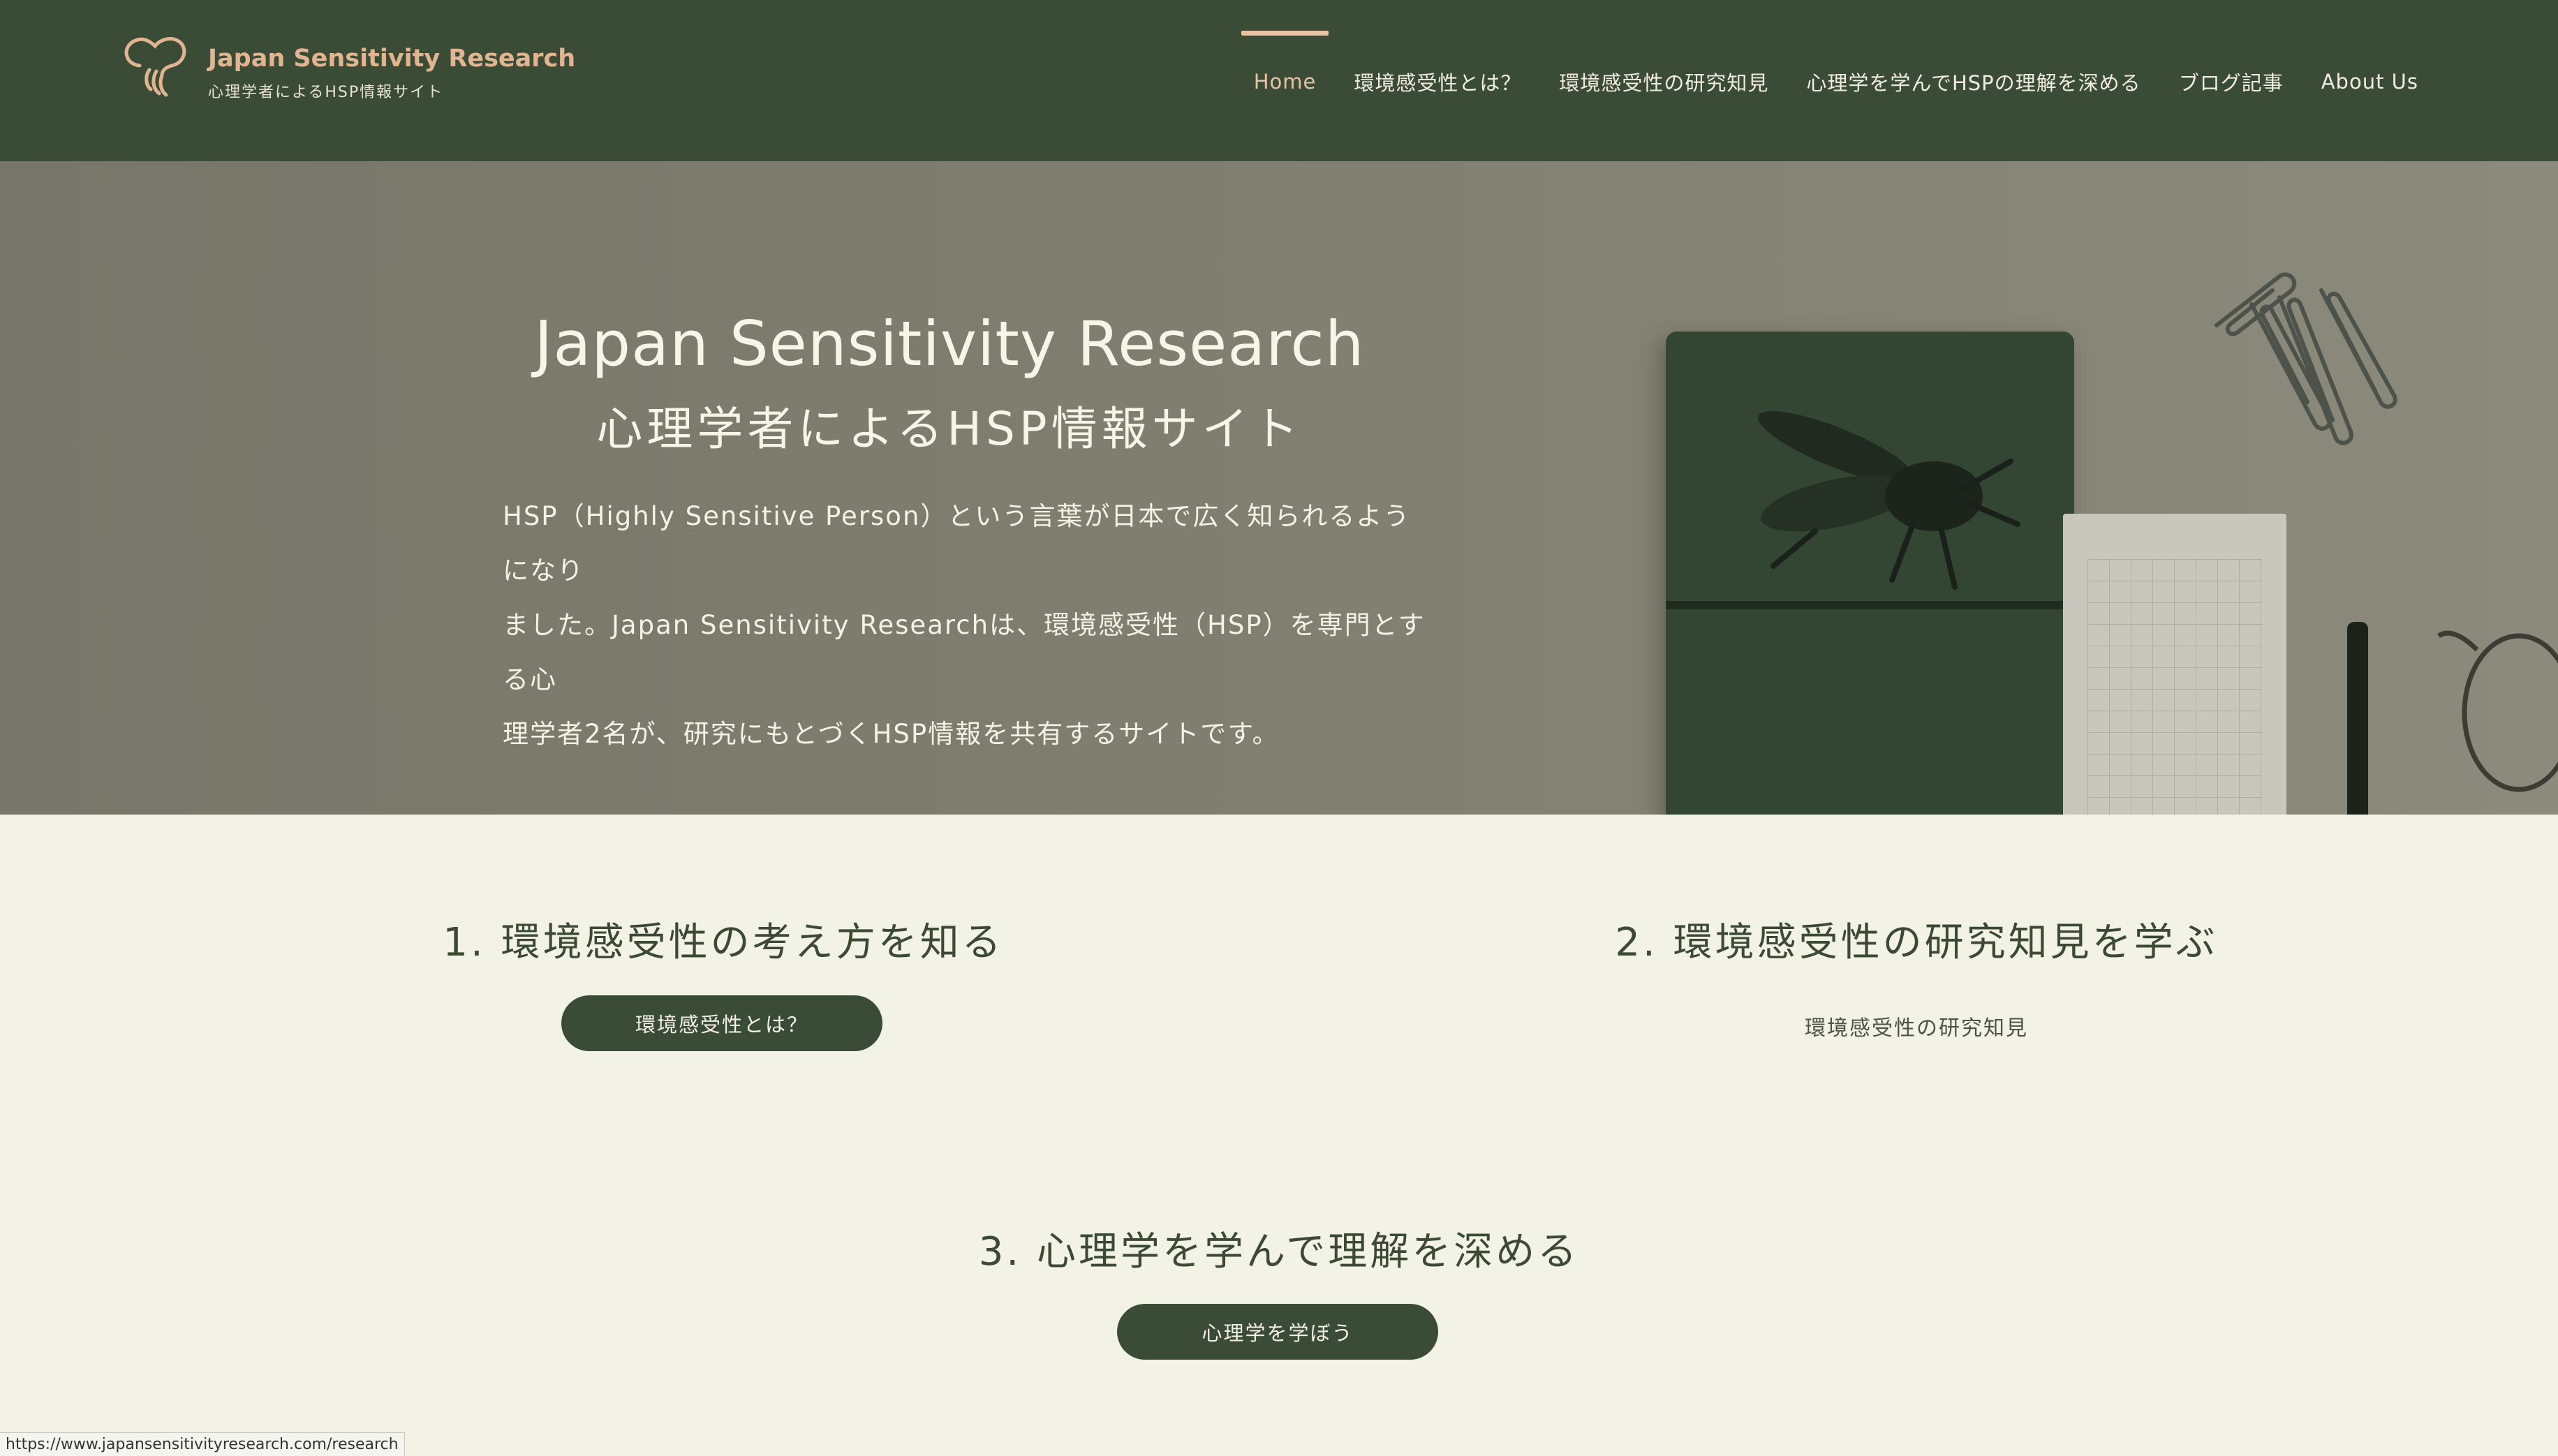 This screenshot has width=2558, height=1456. I want to click on hero-subtitle: 心理学者によるHSP情報サイト, so click(949, 429).